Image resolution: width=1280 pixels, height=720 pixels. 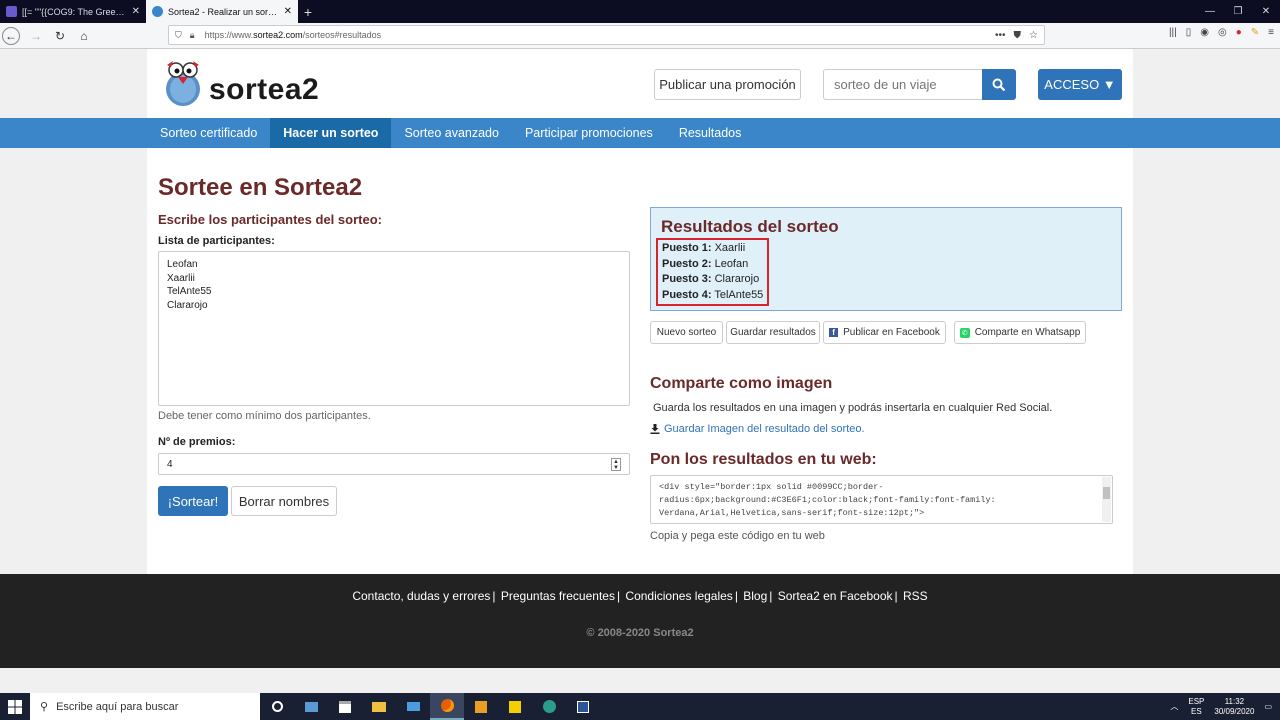 What do you see at coordinates (737, 536) in the screenshot?
I see `embed-hint: Copia y pega este código en tu web` at bounding box center [737, 536].